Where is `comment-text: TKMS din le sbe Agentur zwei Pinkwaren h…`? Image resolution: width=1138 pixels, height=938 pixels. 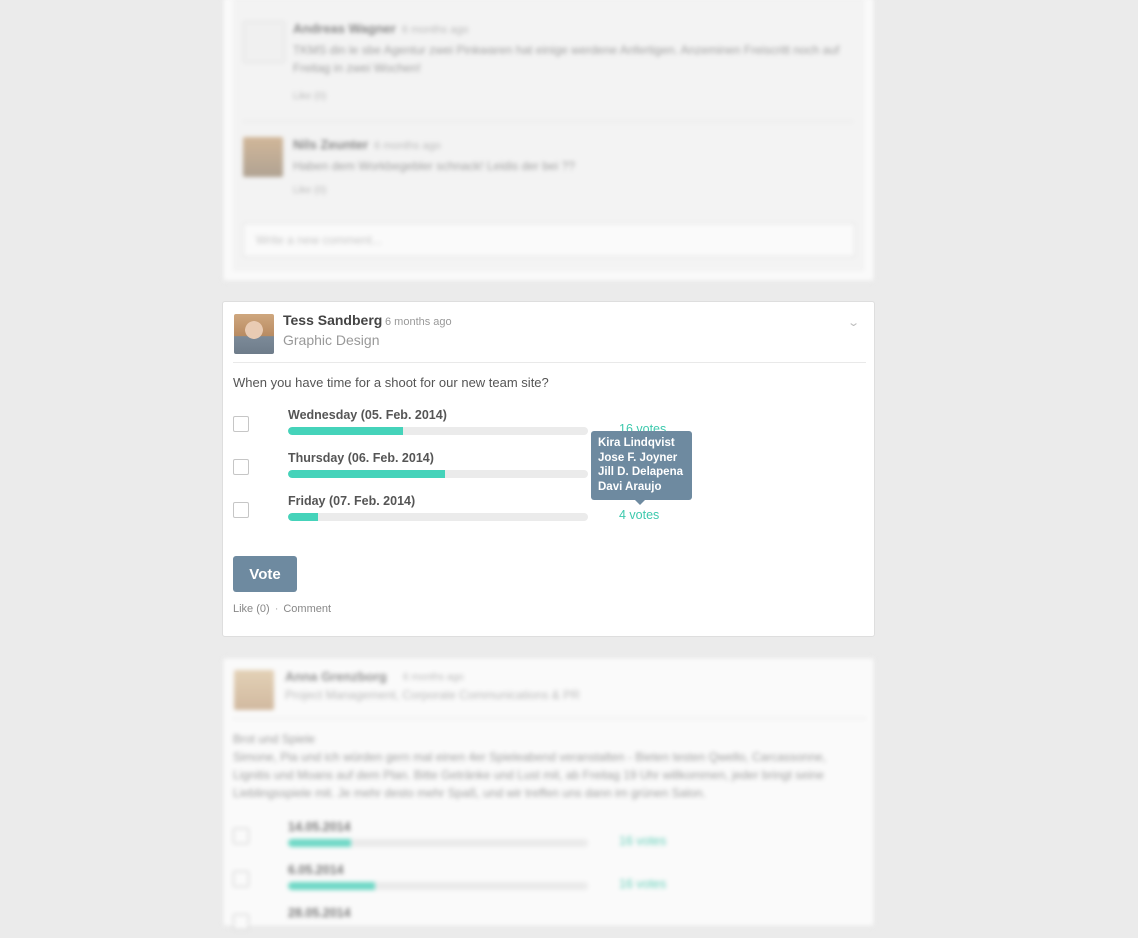
comment-text: TKMS din le sbe Agentur zwei Pinkwaren h… is located at coordinates (566, 59).